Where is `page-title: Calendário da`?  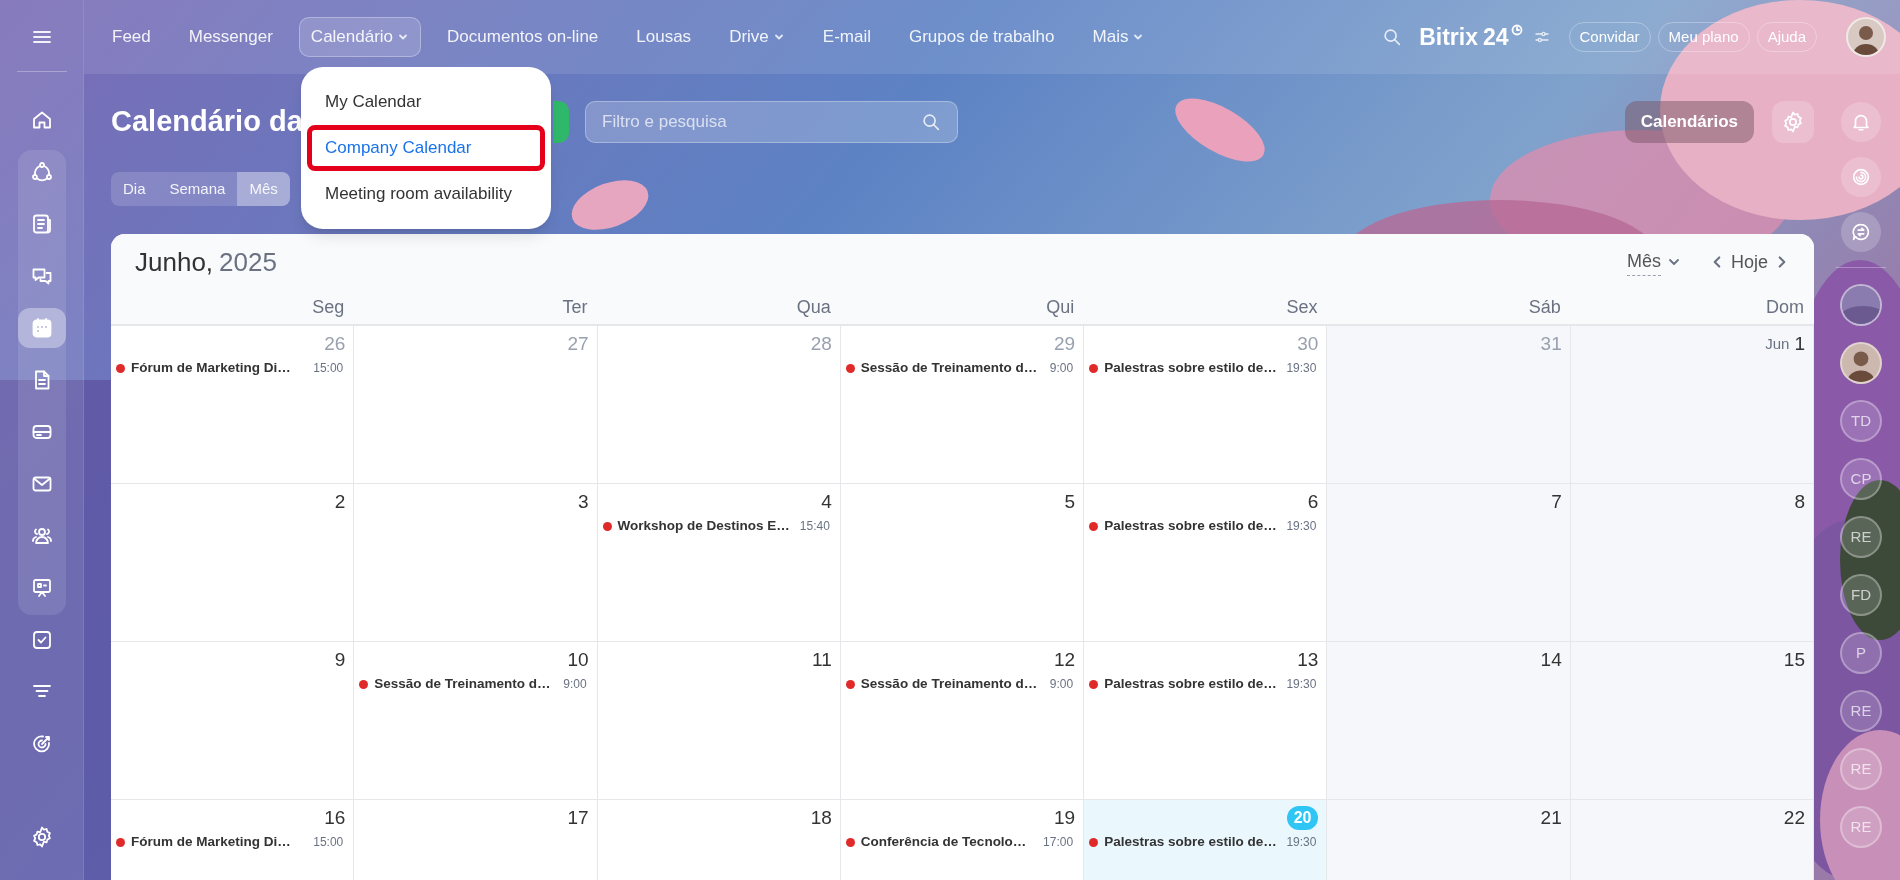
page-title: Calendário da is located at coordinates (207, 121).